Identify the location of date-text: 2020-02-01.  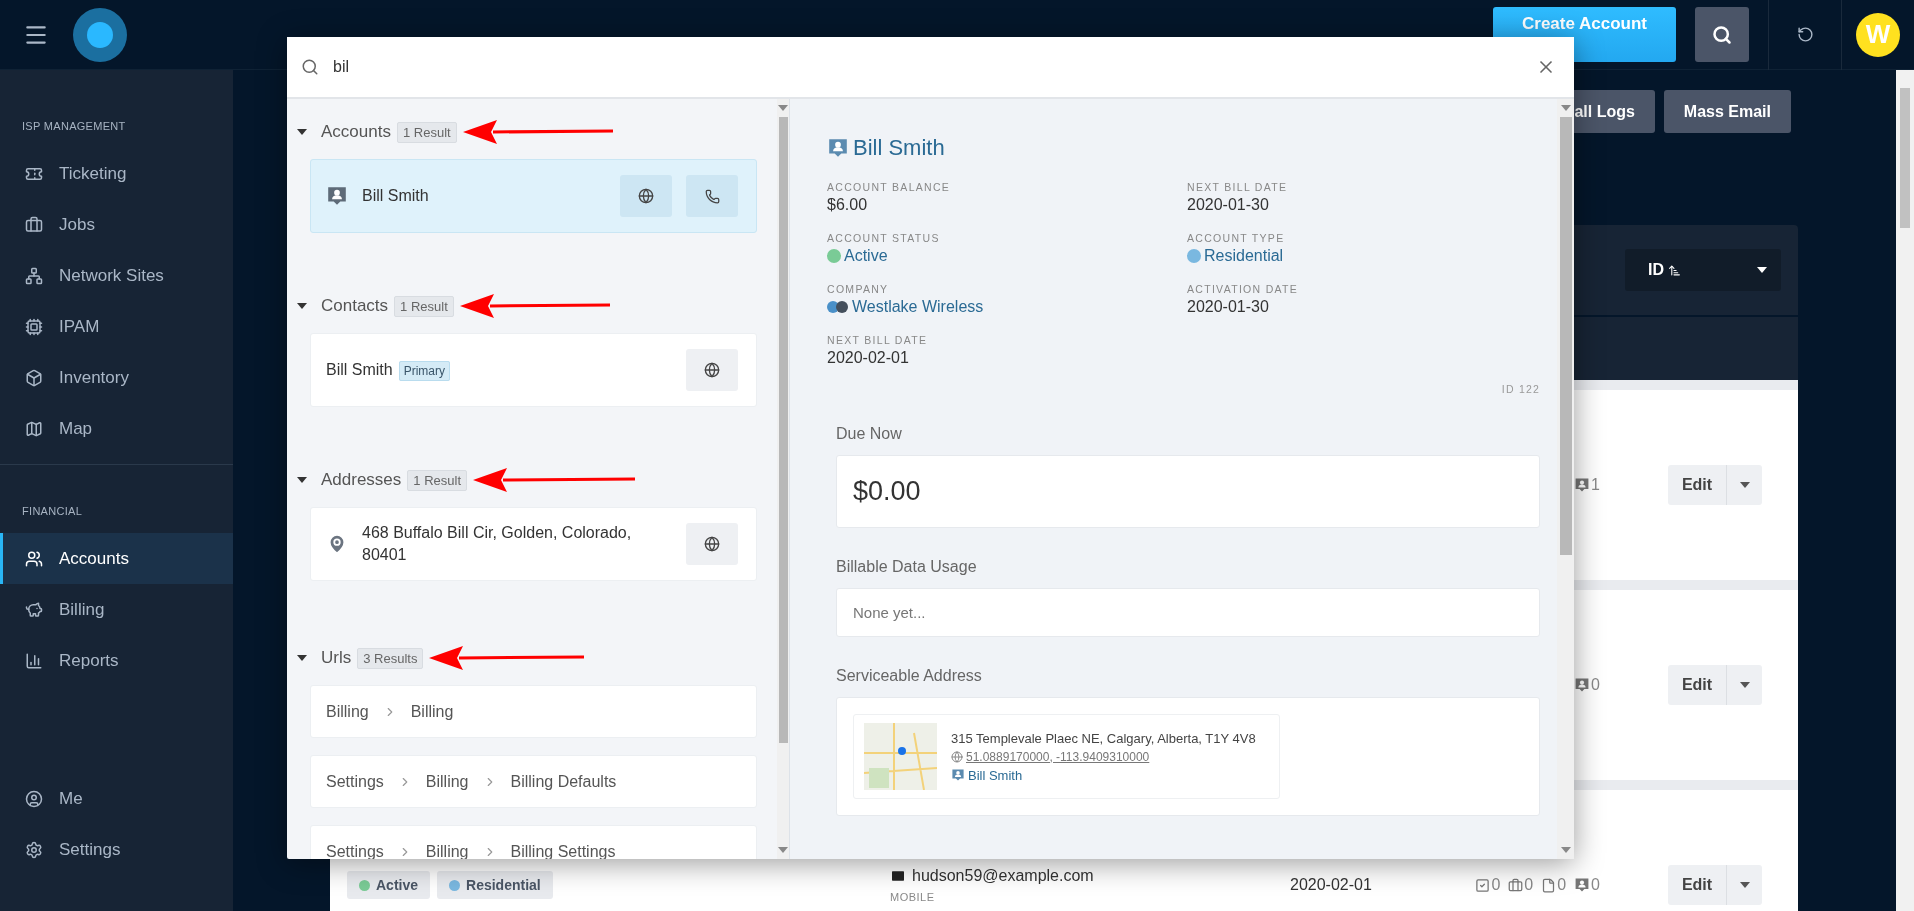
(1331, 885).